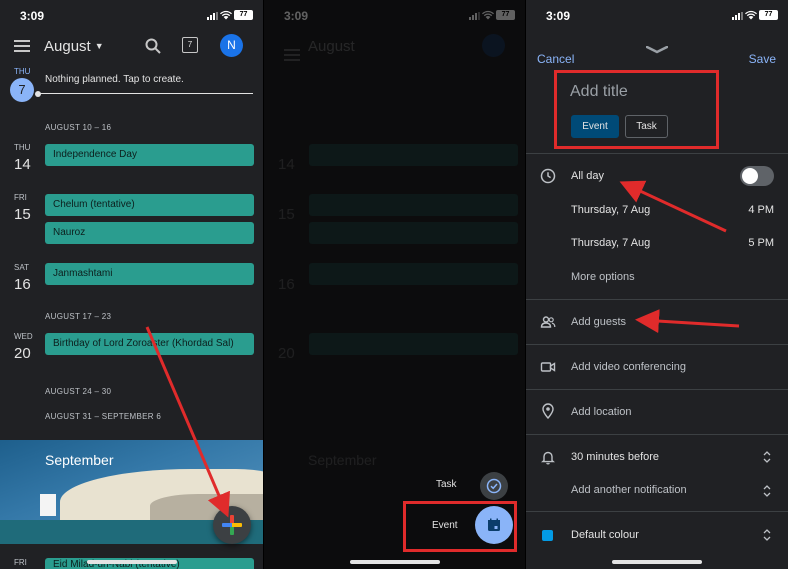 This screenshot has width=788, height=569. Describe the element at coordinates (78, 127) in the screenshot. I see `week-range-label: AUGUST 10 – 16` at that location.